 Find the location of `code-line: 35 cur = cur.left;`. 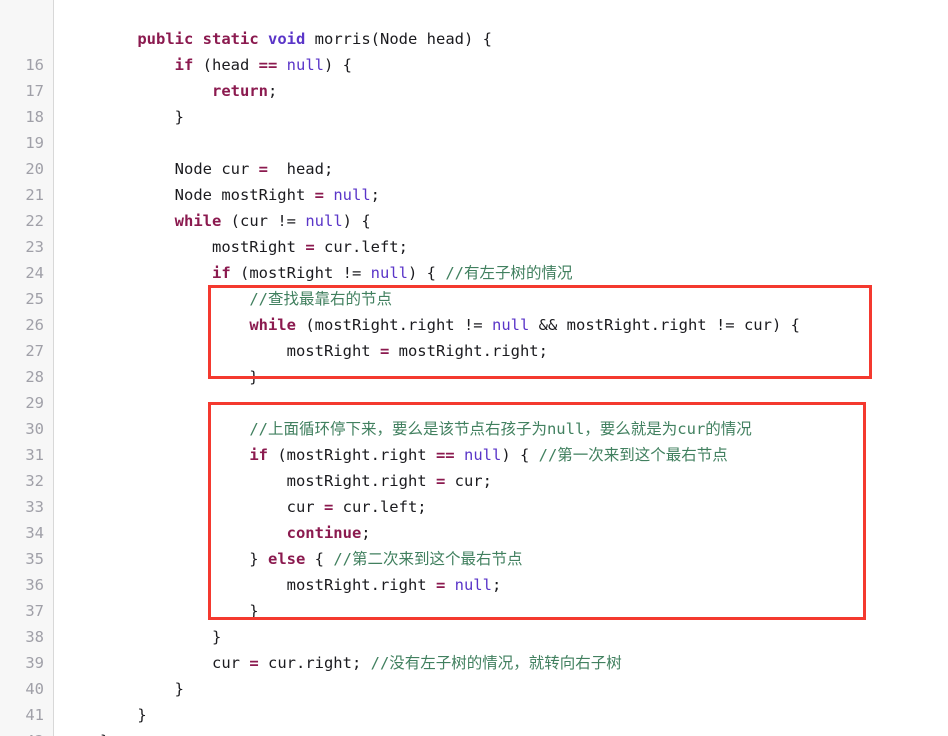

code-line: 35 cur = cur.left; is located at coordinates (474, 531).